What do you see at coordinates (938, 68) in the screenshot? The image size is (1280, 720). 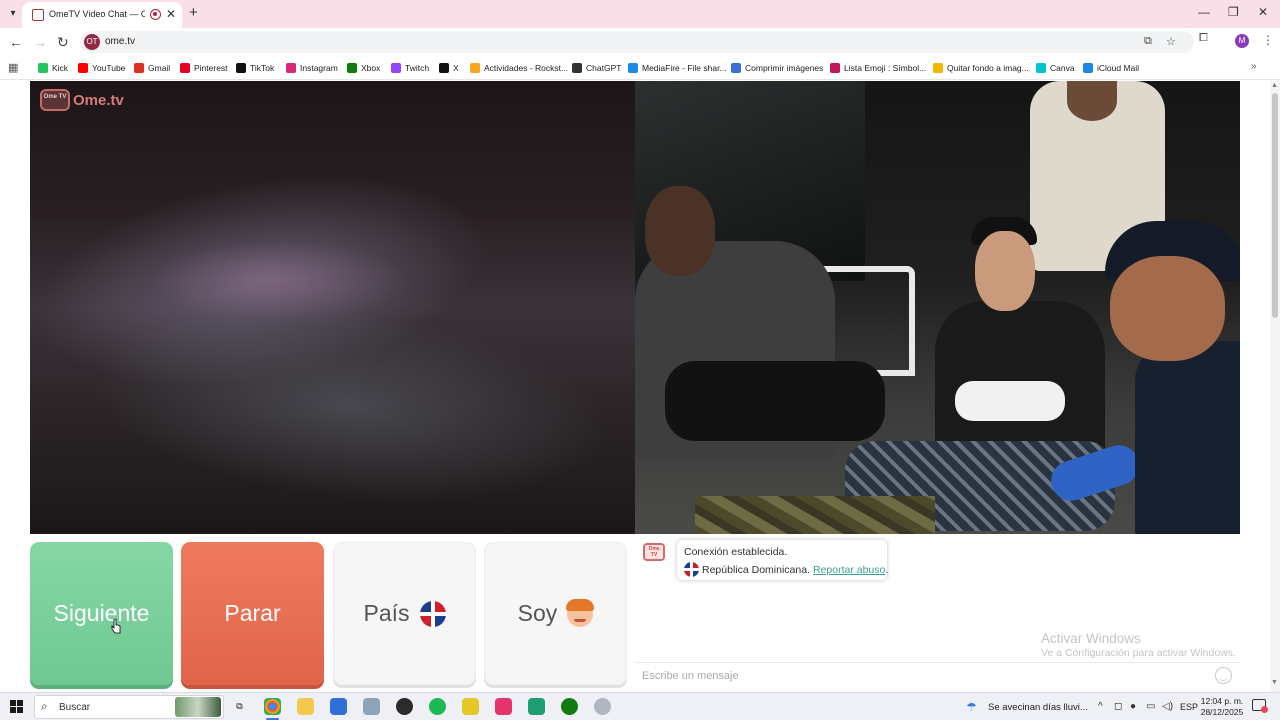 I see `removebg-icon` at bounding box center [938, 68].